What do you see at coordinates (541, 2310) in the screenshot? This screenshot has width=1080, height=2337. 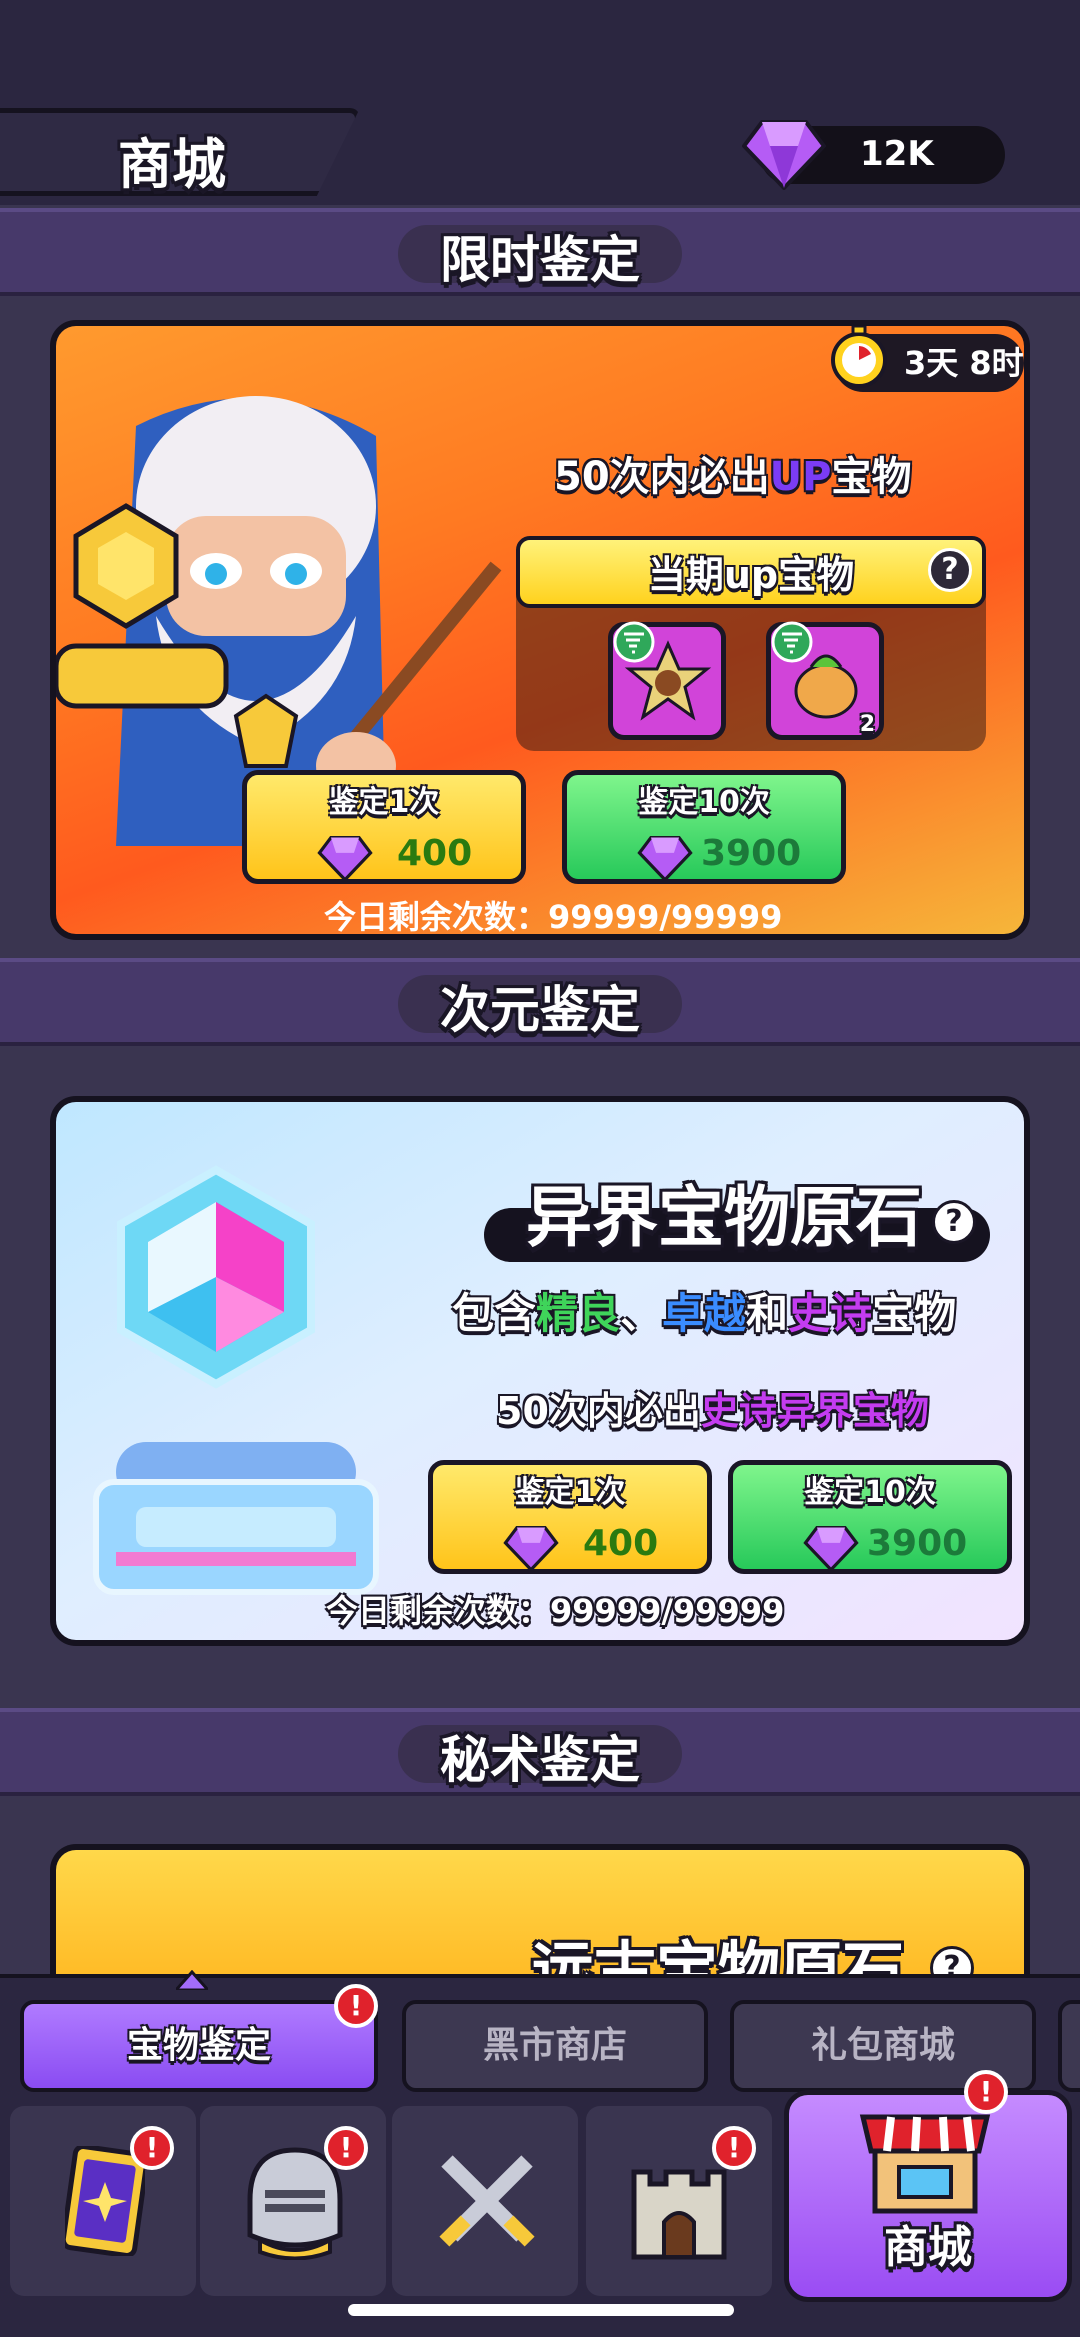 I see `home-indicator` at bounding box center [541, 2310].